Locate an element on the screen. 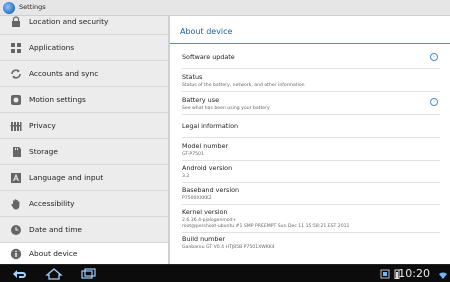 The width and height of the screenshot is (450, 282). pref-title: Model number is located at coordinates (205, 146).